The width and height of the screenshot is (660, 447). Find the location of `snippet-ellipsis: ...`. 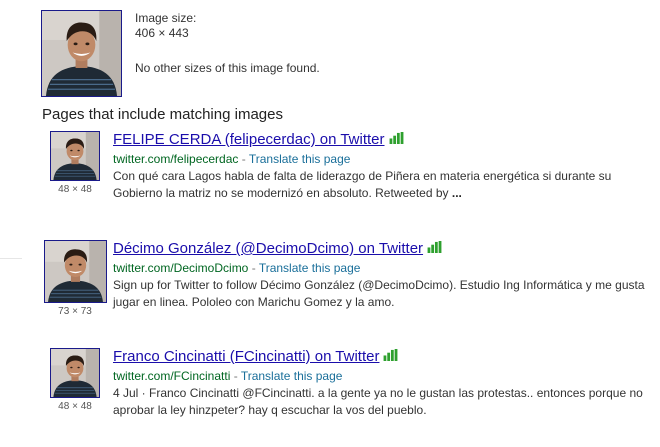

snippet-ellipsis: ... is located at coordinates (455, 193).